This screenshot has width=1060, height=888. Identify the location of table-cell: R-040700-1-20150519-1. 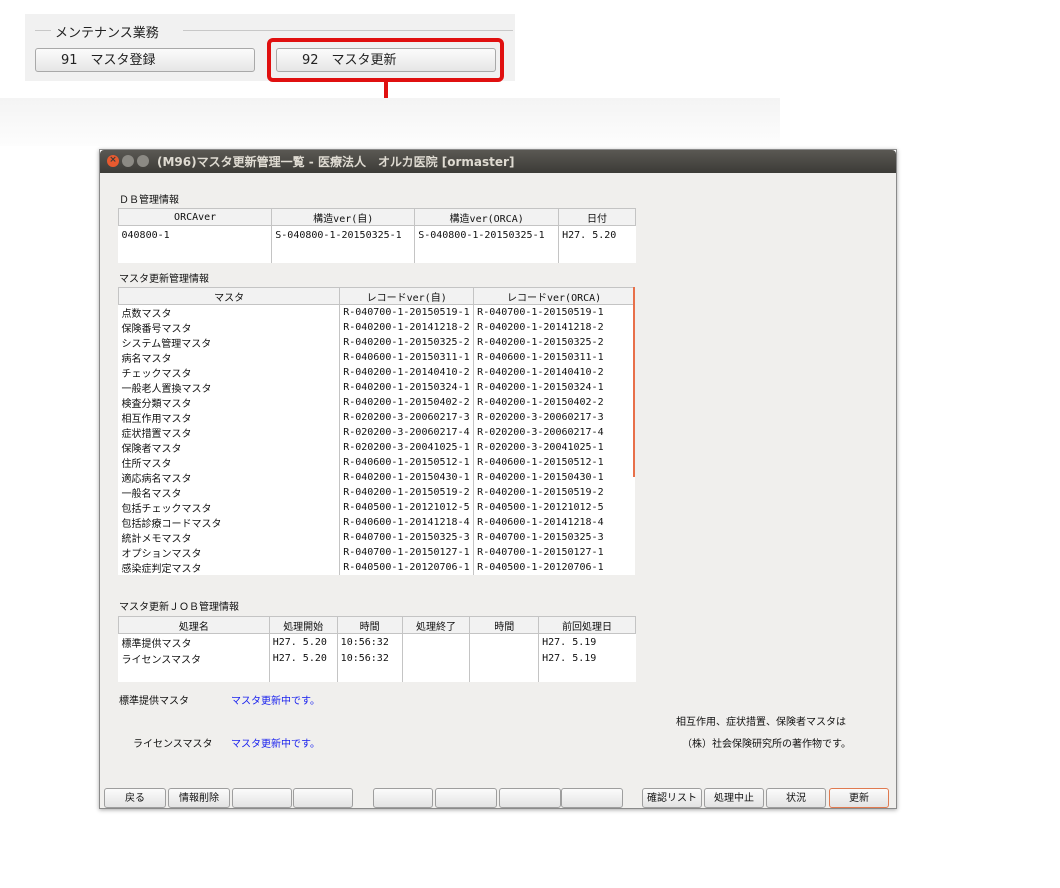
(406, 312).